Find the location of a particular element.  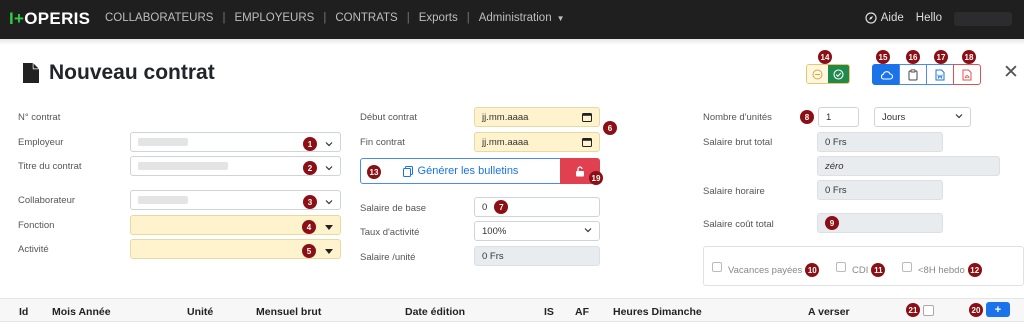

col-a-verser: A verser is located at coordinates (829, 312).